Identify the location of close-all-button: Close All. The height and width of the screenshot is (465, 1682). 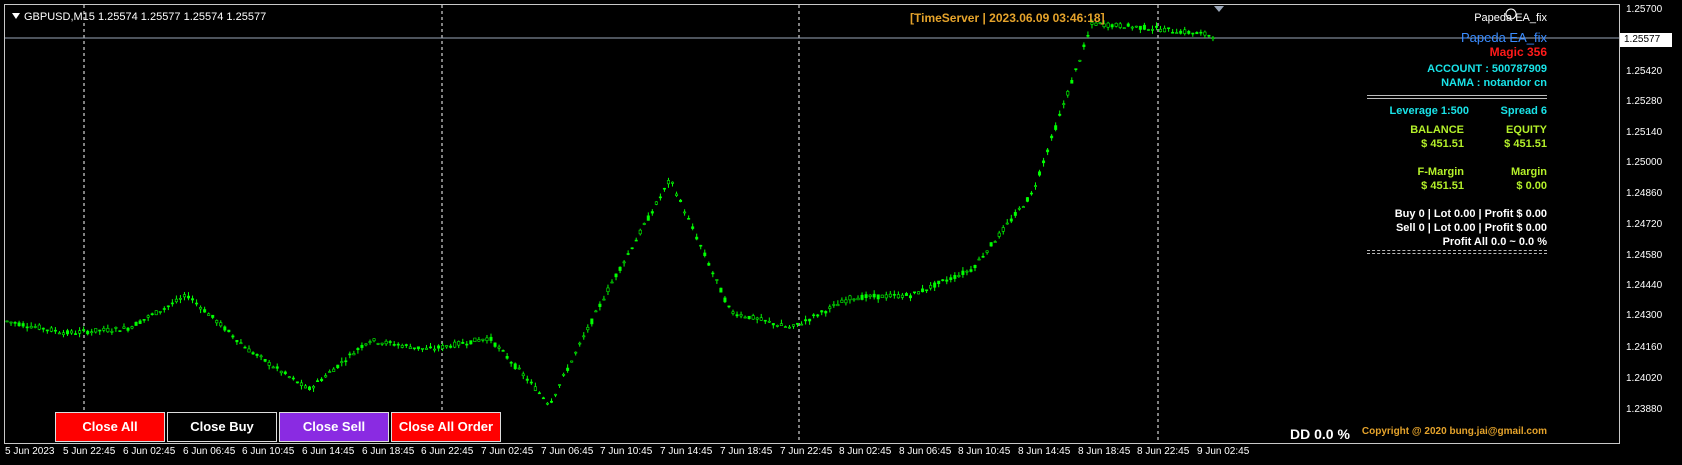
(110, 427).